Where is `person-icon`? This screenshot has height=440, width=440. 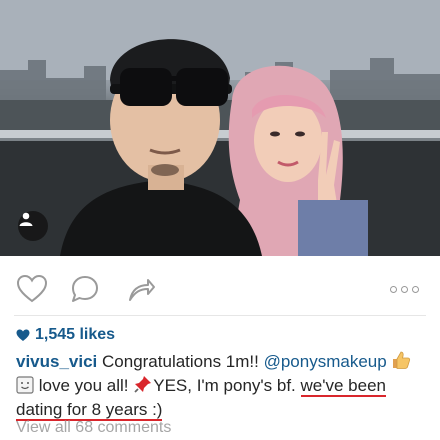
person-icon is located at coordinates (26, 219).